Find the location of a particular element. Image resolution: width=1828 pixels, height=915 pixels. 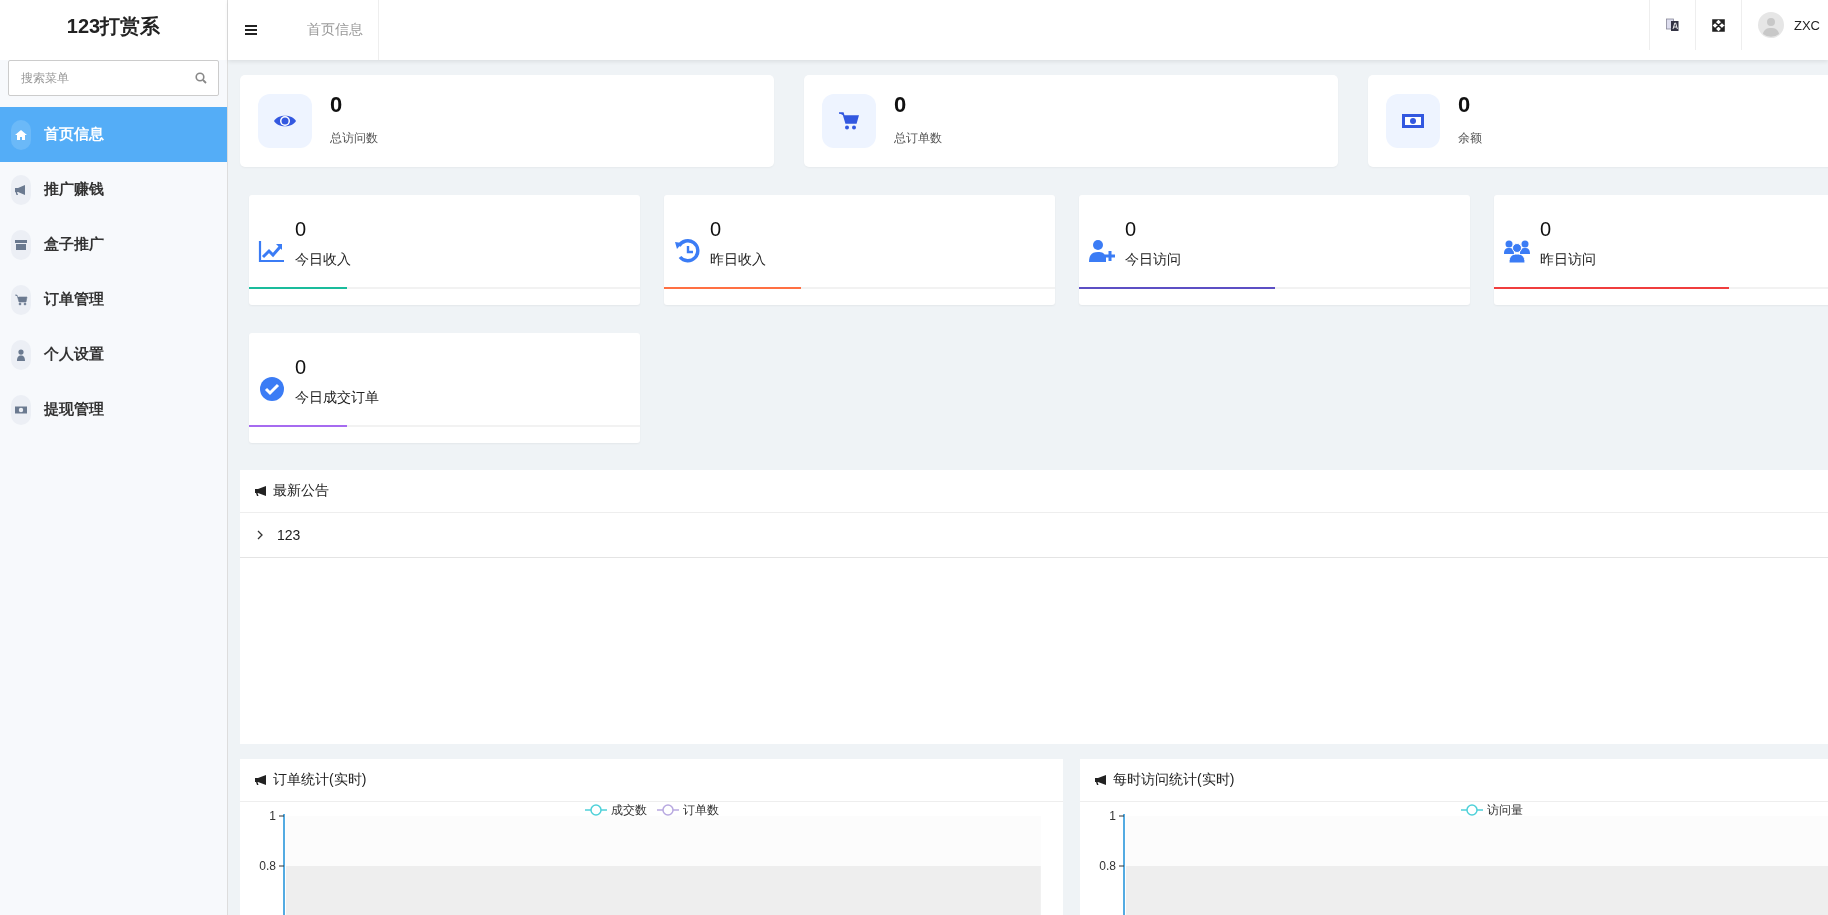

panel-title: 订单统计(实时) is located at coordinates (320, 780).